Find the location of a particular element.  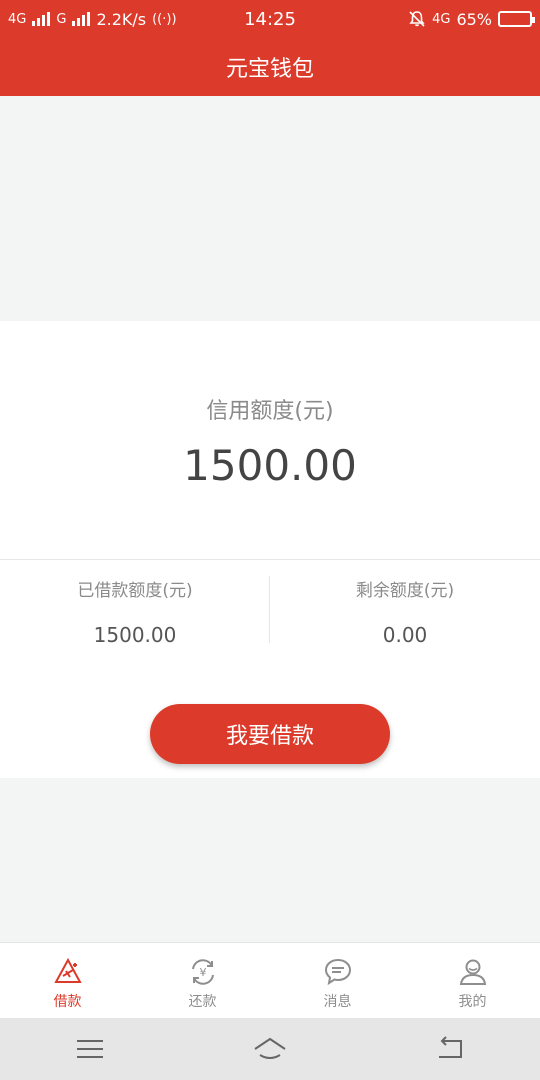

remaining-column: 剩余额度(元) 0.00 is located at coordinates (405, 611).